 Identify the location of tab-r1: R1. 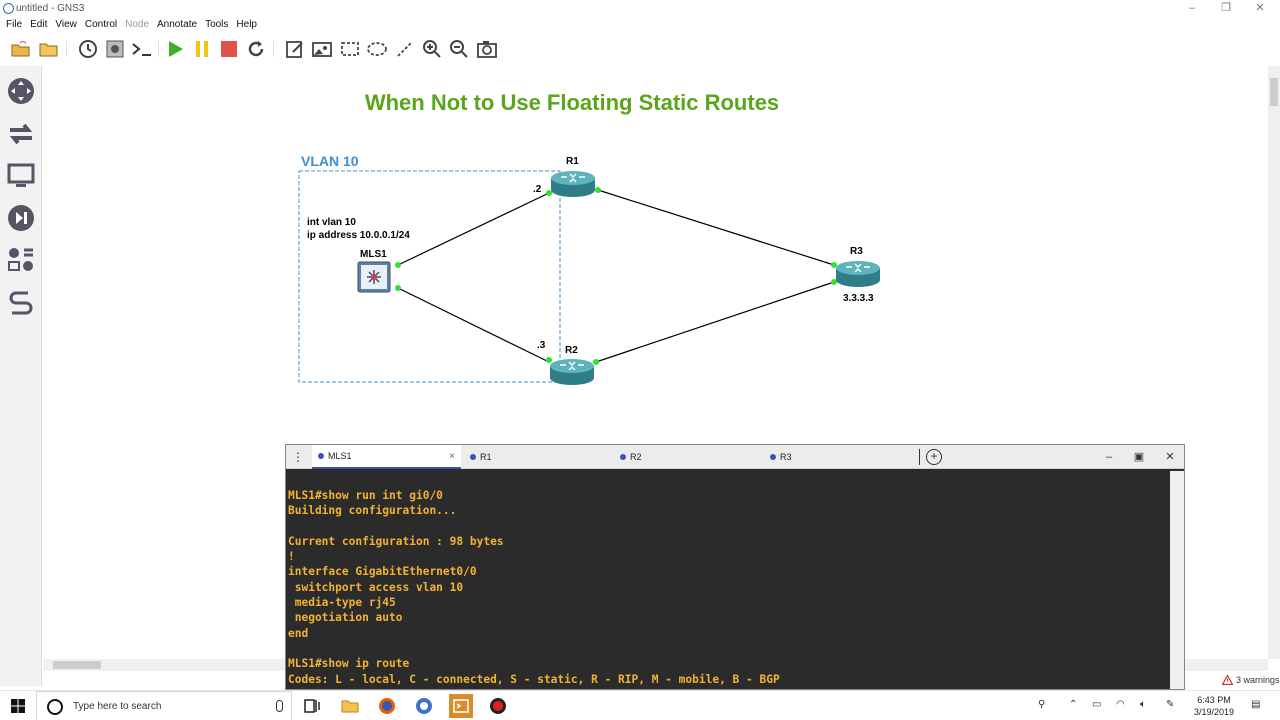
(481, 457).